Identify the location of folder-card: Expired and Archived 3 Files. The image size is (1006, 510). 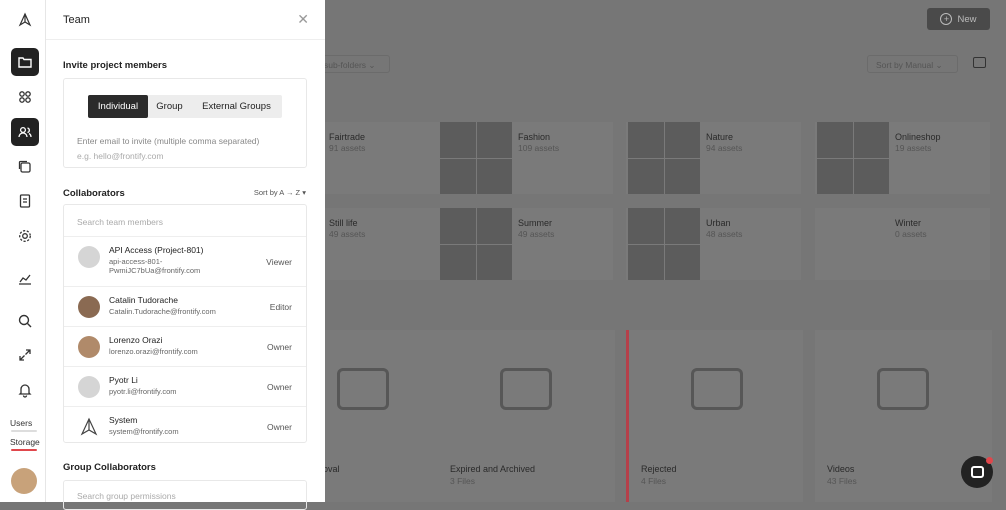
(526, 416).